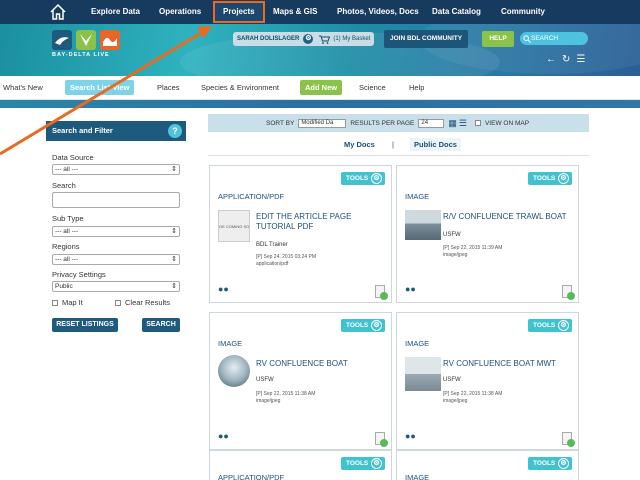  Describe the element at coordinates (116, 231) in the screenshot. I see `subtype-select: --- all ---` at that location.